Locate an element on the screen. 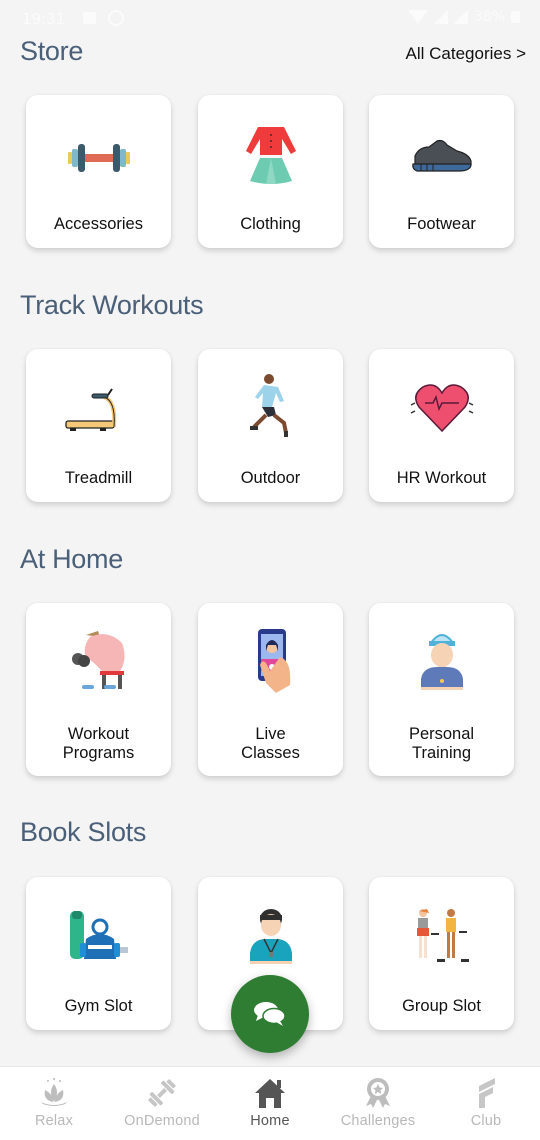 Image resolution: width=540 pixels, height=1140 pixels. card-label: Accessories is located at coordinates (98, 224).